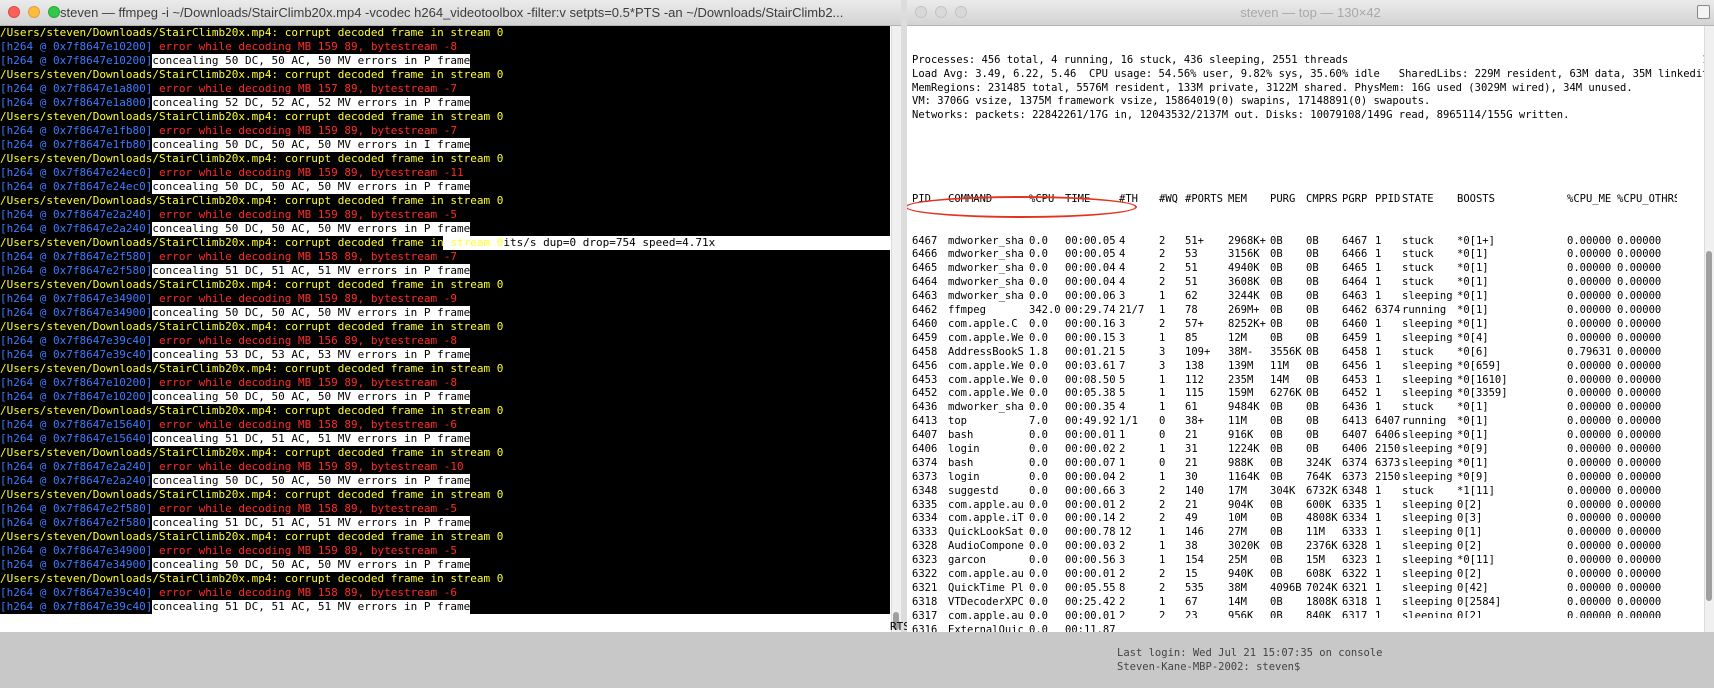  What do you see at coordinates (986, 504) in the screenshot?
I see `process-cell: com.apple.au` at bounding box center [986, 504].